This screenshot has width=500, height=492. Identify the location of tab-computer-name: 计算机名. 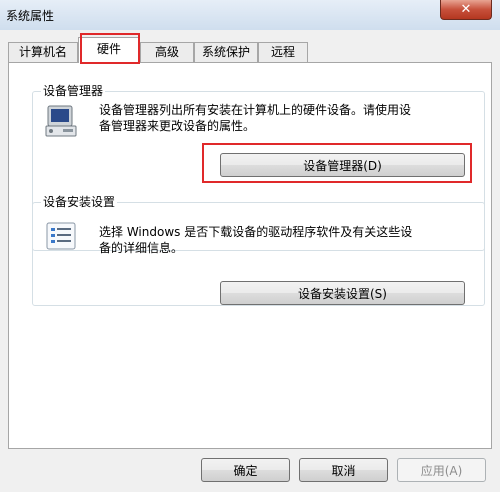
(43, 52).